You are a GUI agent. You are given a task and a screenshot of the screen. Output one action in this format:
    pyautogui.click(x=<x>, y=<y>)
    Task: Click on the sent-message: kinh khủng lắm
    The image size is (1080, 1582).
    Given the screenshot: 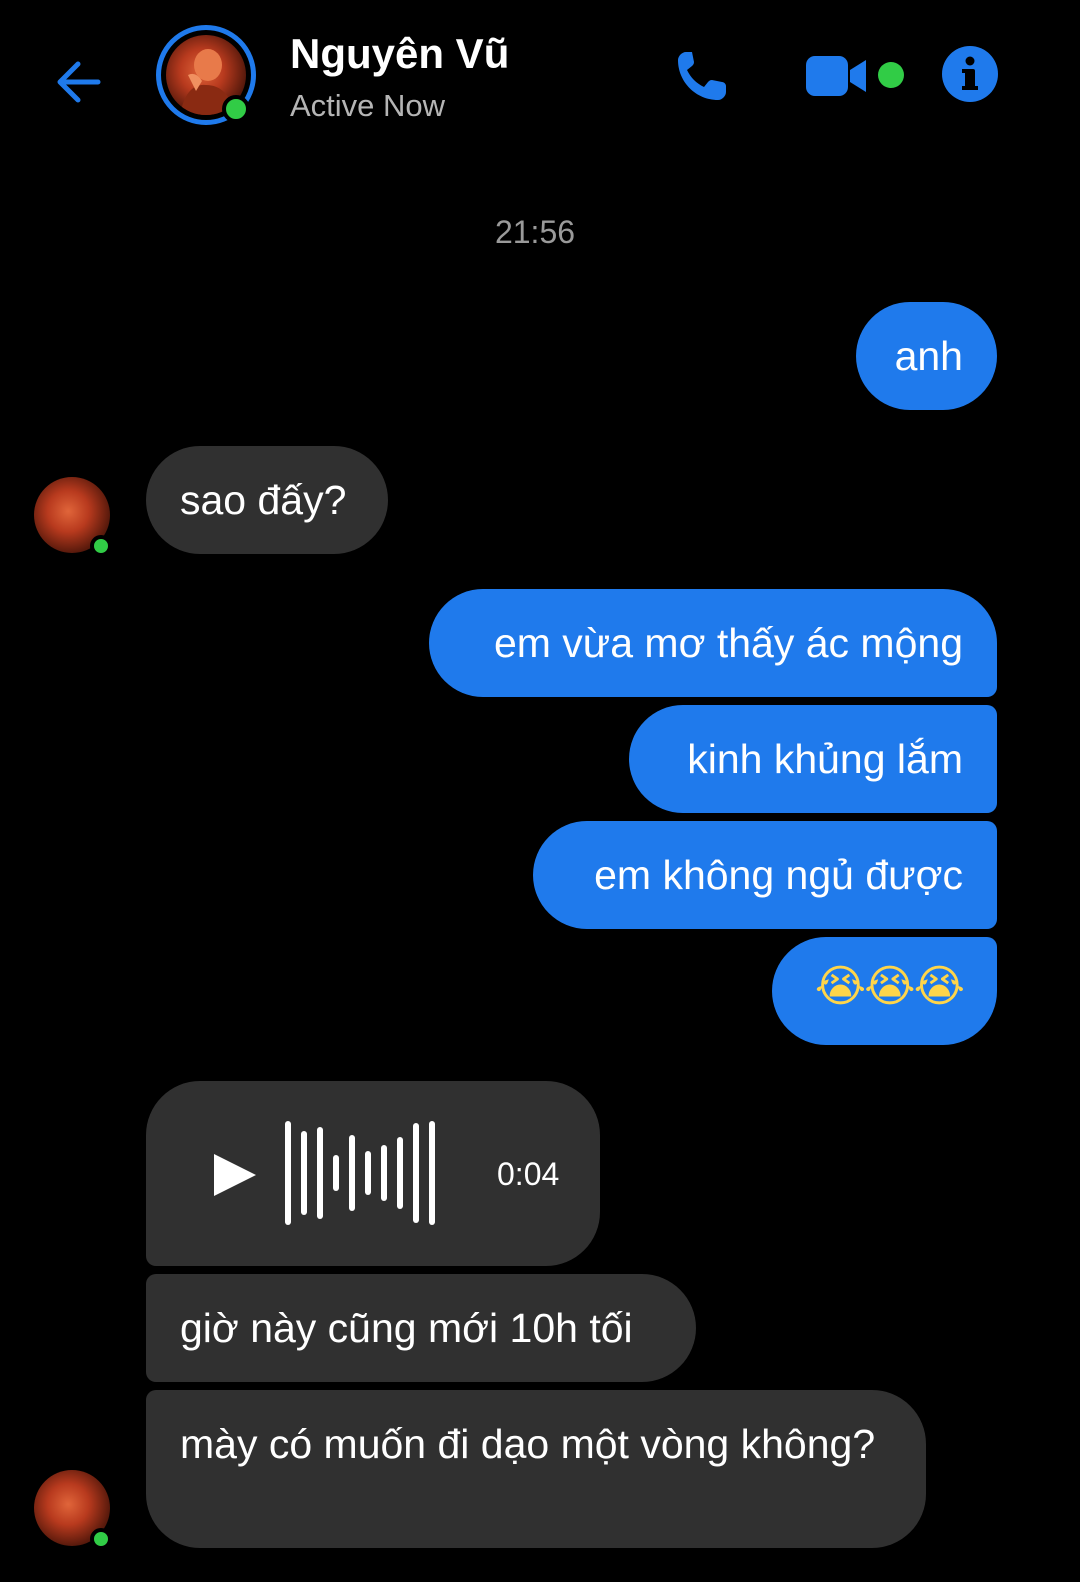 What is the action you would take?
    pyautogui.click(x=813, y=759)
    